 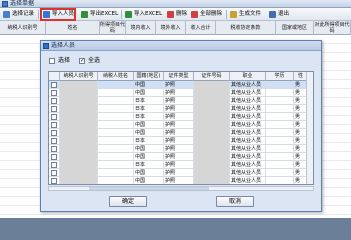 What do you see at coordinates (46, 14) in the screenshot?
I see `import-icon` at bounding box center [46, 14].